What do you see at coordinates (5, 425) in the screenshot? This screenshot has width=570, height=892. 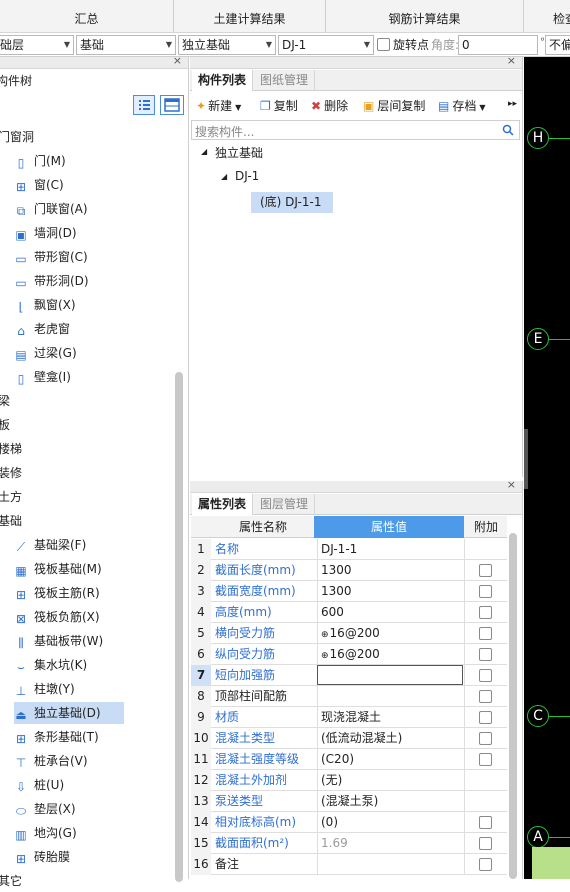 I see `tree-group-2: 板` at bounding box center [5, 425].